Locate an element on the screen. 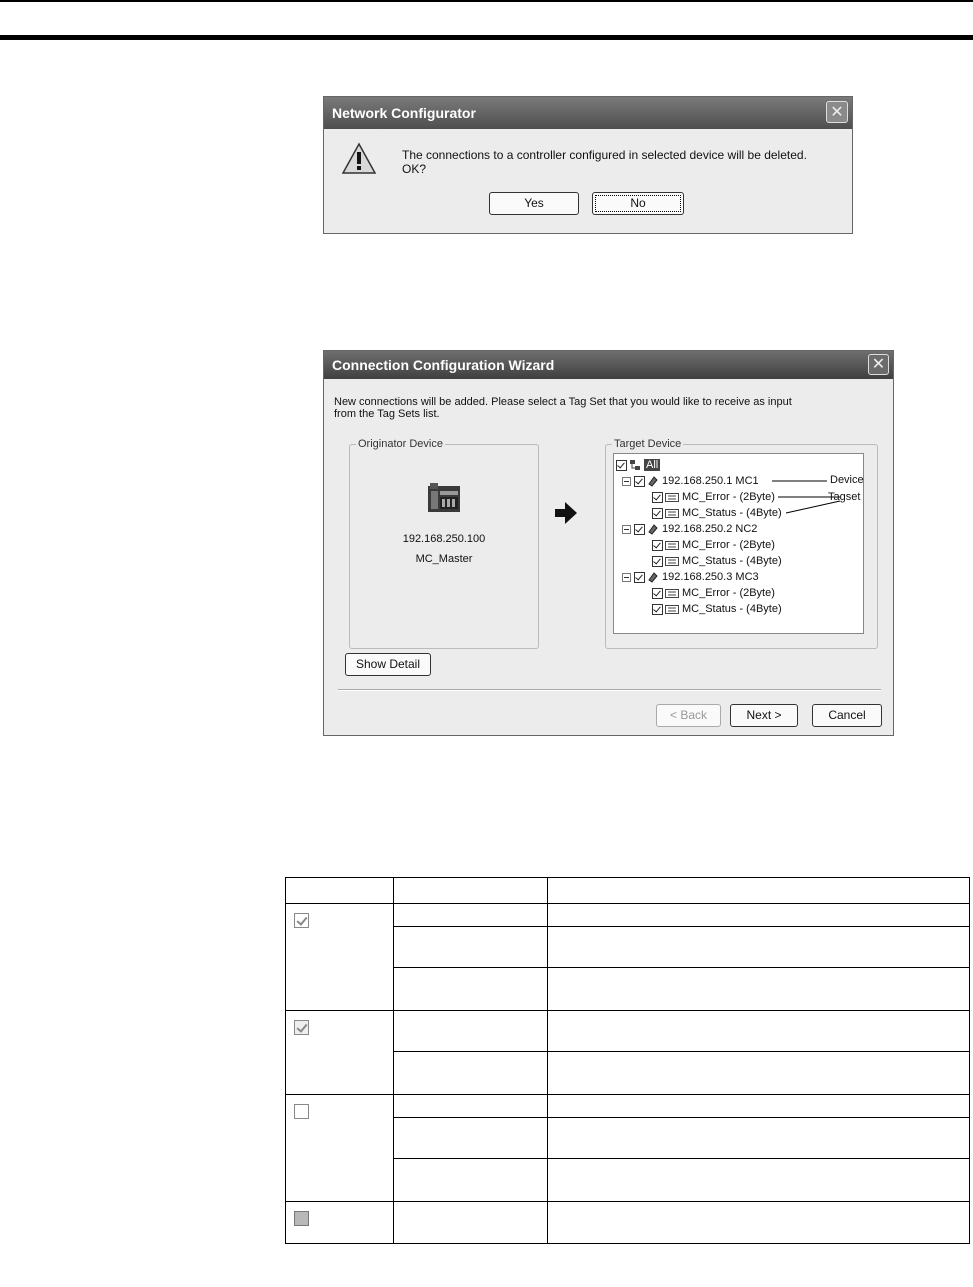  callout-lines is located at coordinates (806, 497).